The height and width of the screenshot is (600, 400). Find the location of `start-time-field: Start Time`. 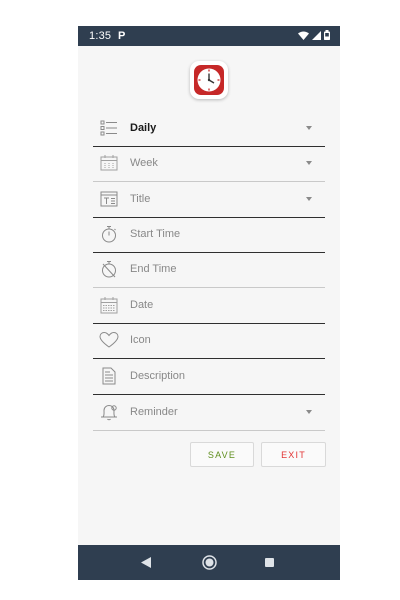

start-time-field: Start Time is located at coordinates (209, 235).